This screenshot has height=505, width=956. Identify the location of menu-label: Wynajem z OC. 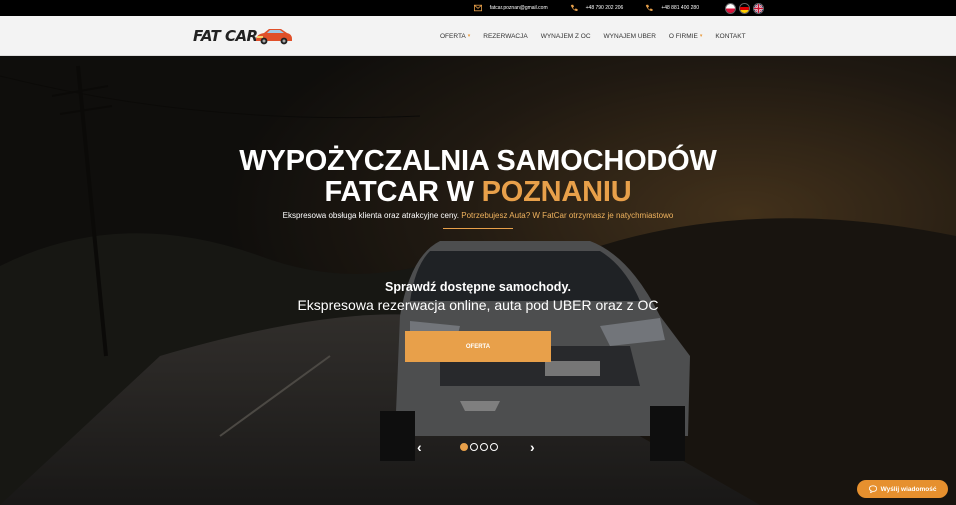
(565, 36).